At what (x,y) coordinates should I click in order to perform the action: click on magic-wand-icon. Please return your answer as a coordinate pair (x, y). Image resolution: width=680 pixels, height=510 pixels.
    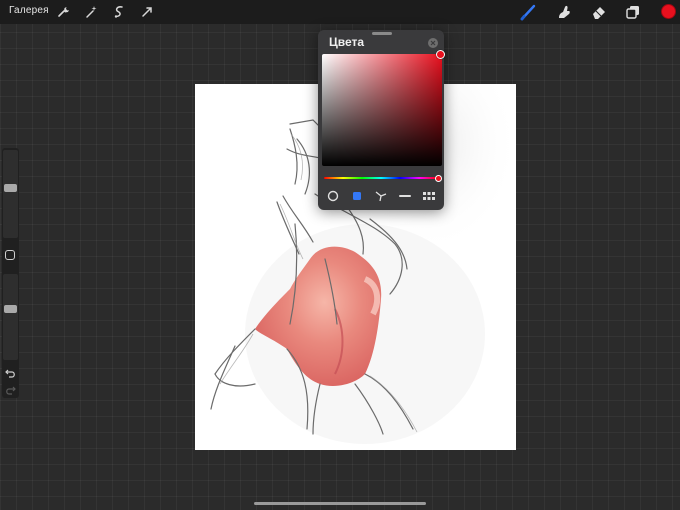
    Looking at the image, I should click on (91, 12).